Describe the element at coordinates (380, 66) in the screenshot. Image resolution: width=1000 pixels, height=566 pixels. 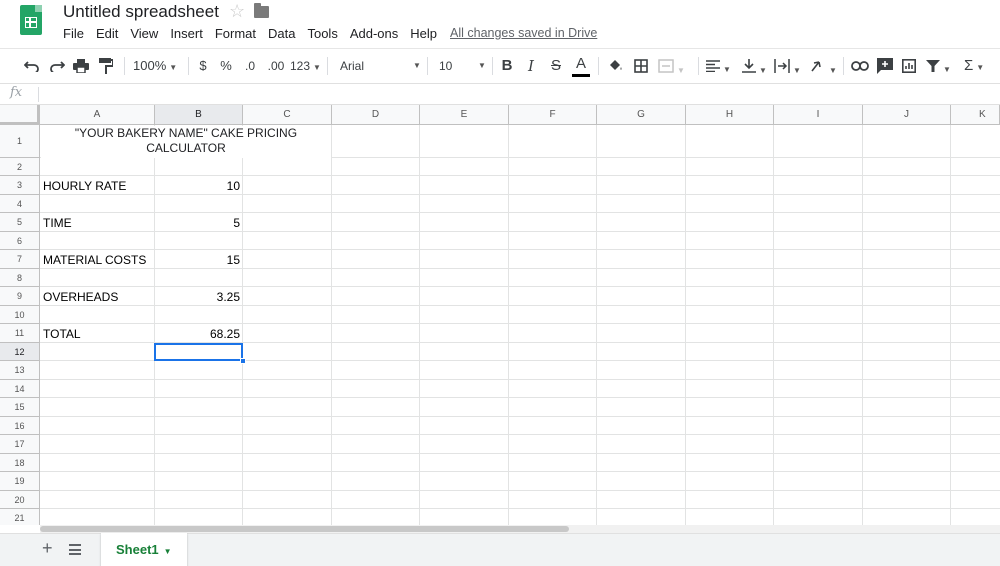
I see `font-family-select: Arial ▼` at that location.